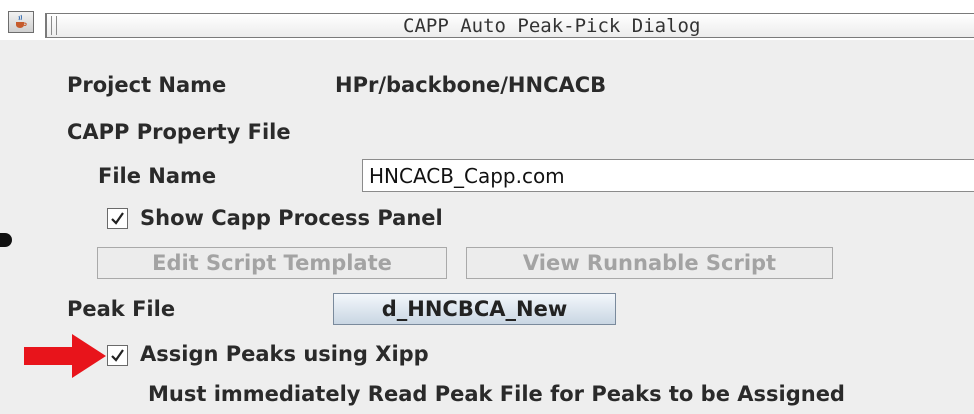  I want to click on java-cup-icon, so click(21, 22).